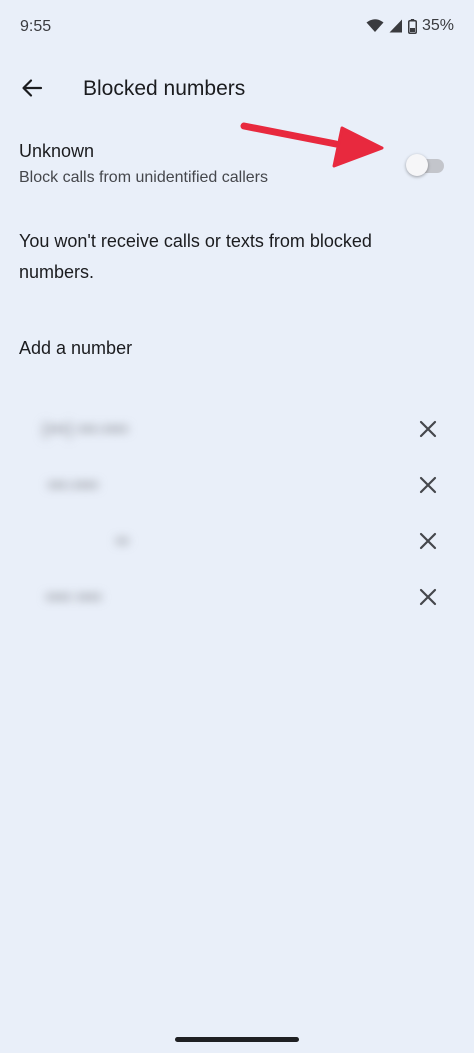  Describe the element at coordinates (396, 26) in the screenshot. I see `signal-icon` at that location.